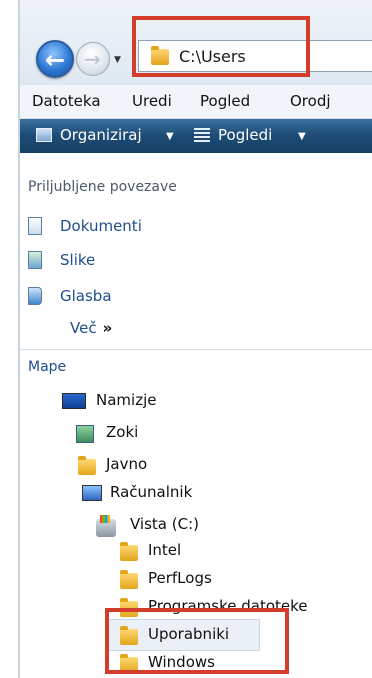 The height and width of the screenshot is (678, 372). I want to click on organize-icon, so click(44, 135).